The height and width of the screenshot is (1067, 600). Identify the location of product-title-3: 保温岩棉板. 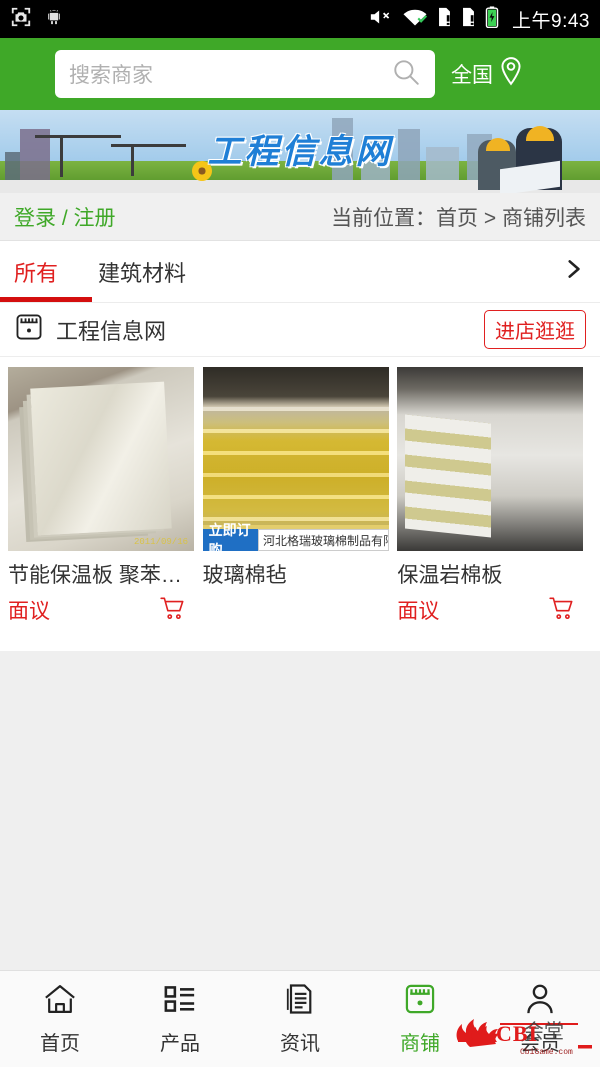
(450, 575).